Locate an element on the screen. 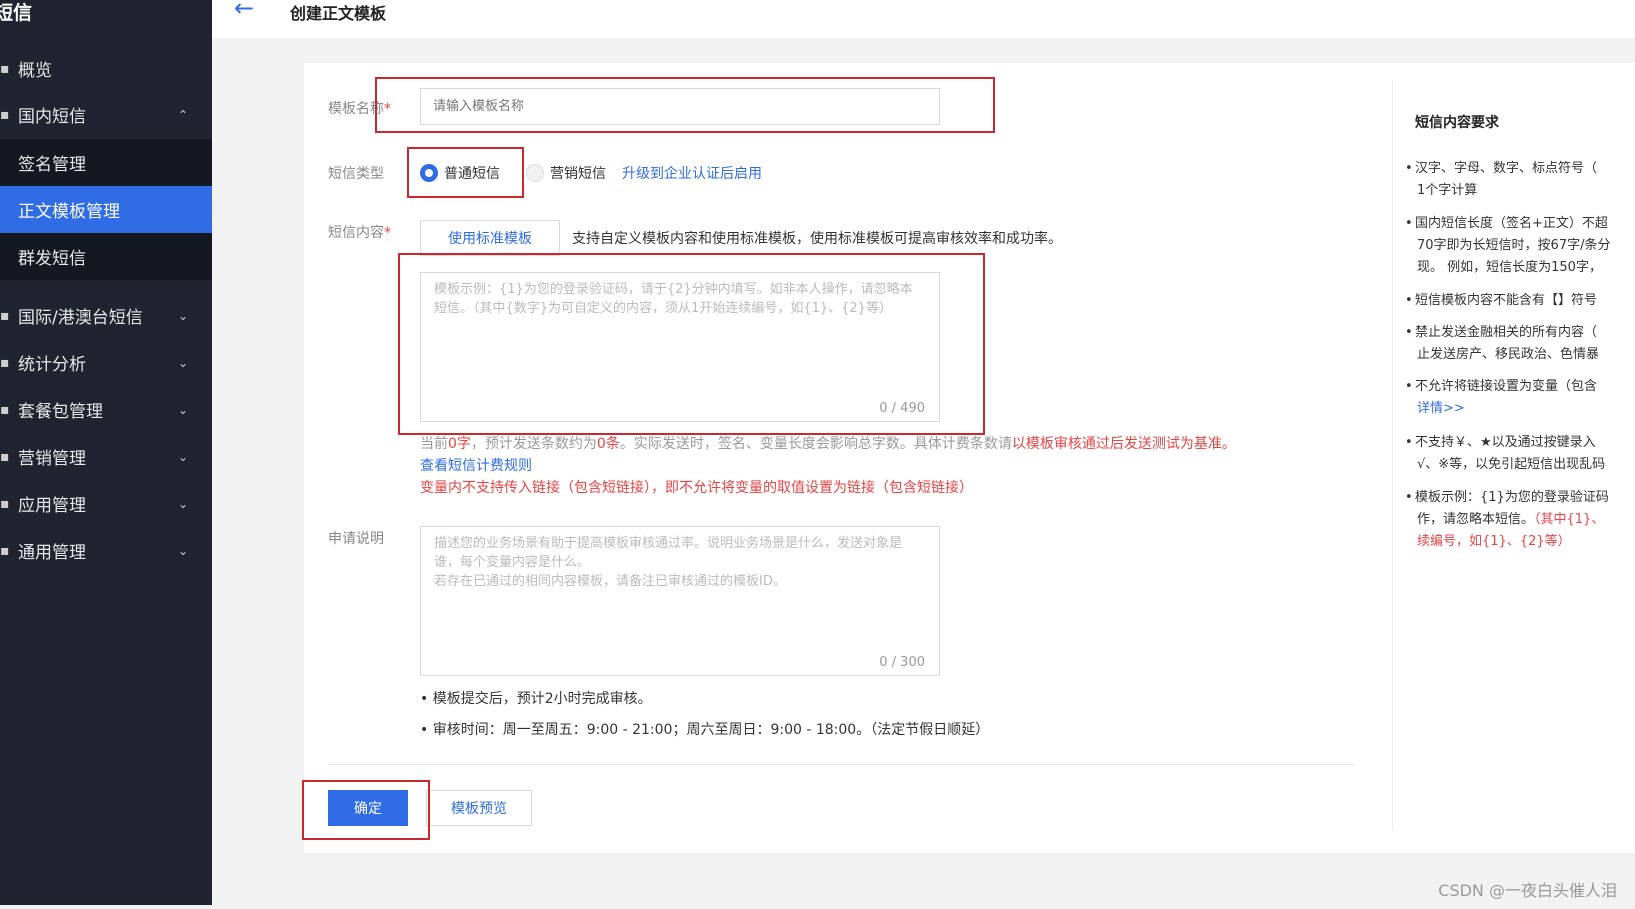  use-standard-template-button: 使用标准模板 is located at coordinates (490, 238).